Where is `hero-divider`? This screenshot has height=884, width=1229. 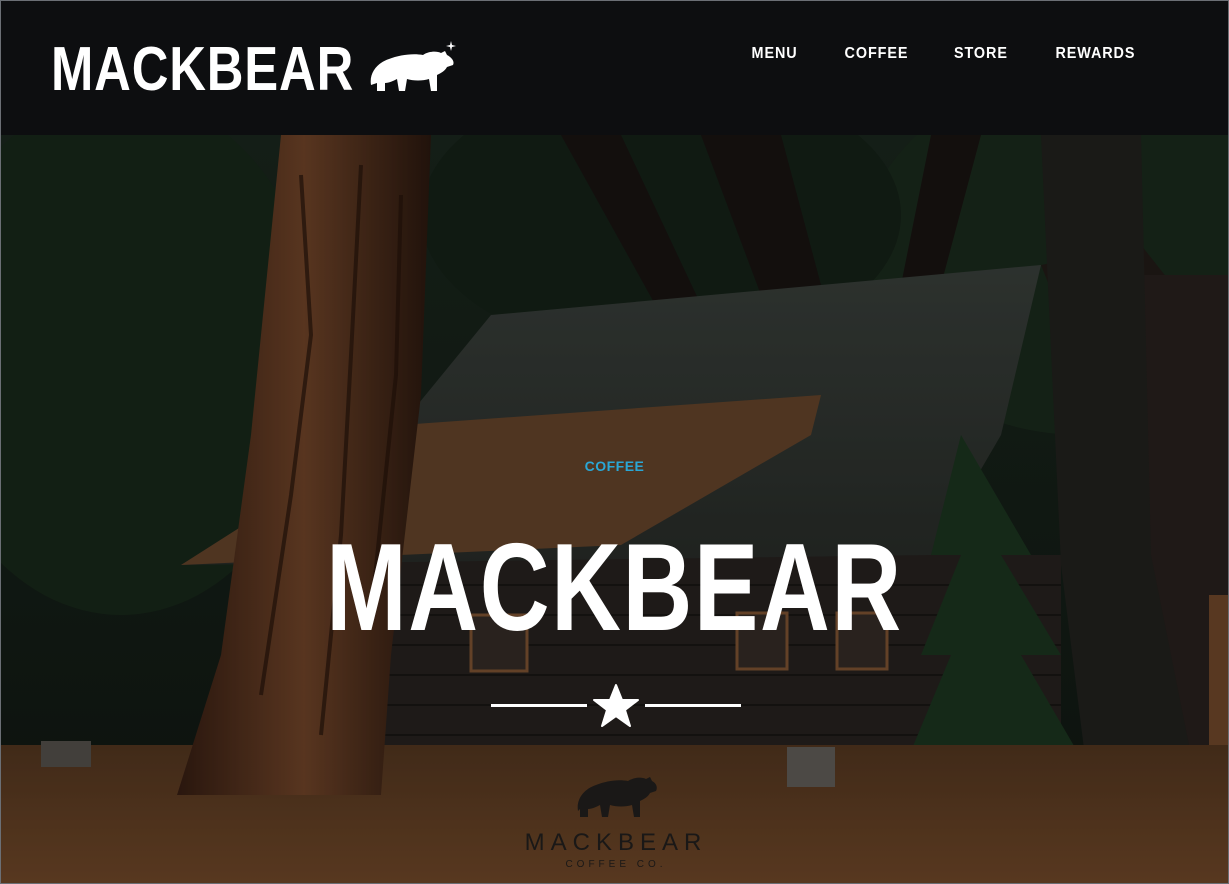 hero-divider is located at coordinates (616, 707).